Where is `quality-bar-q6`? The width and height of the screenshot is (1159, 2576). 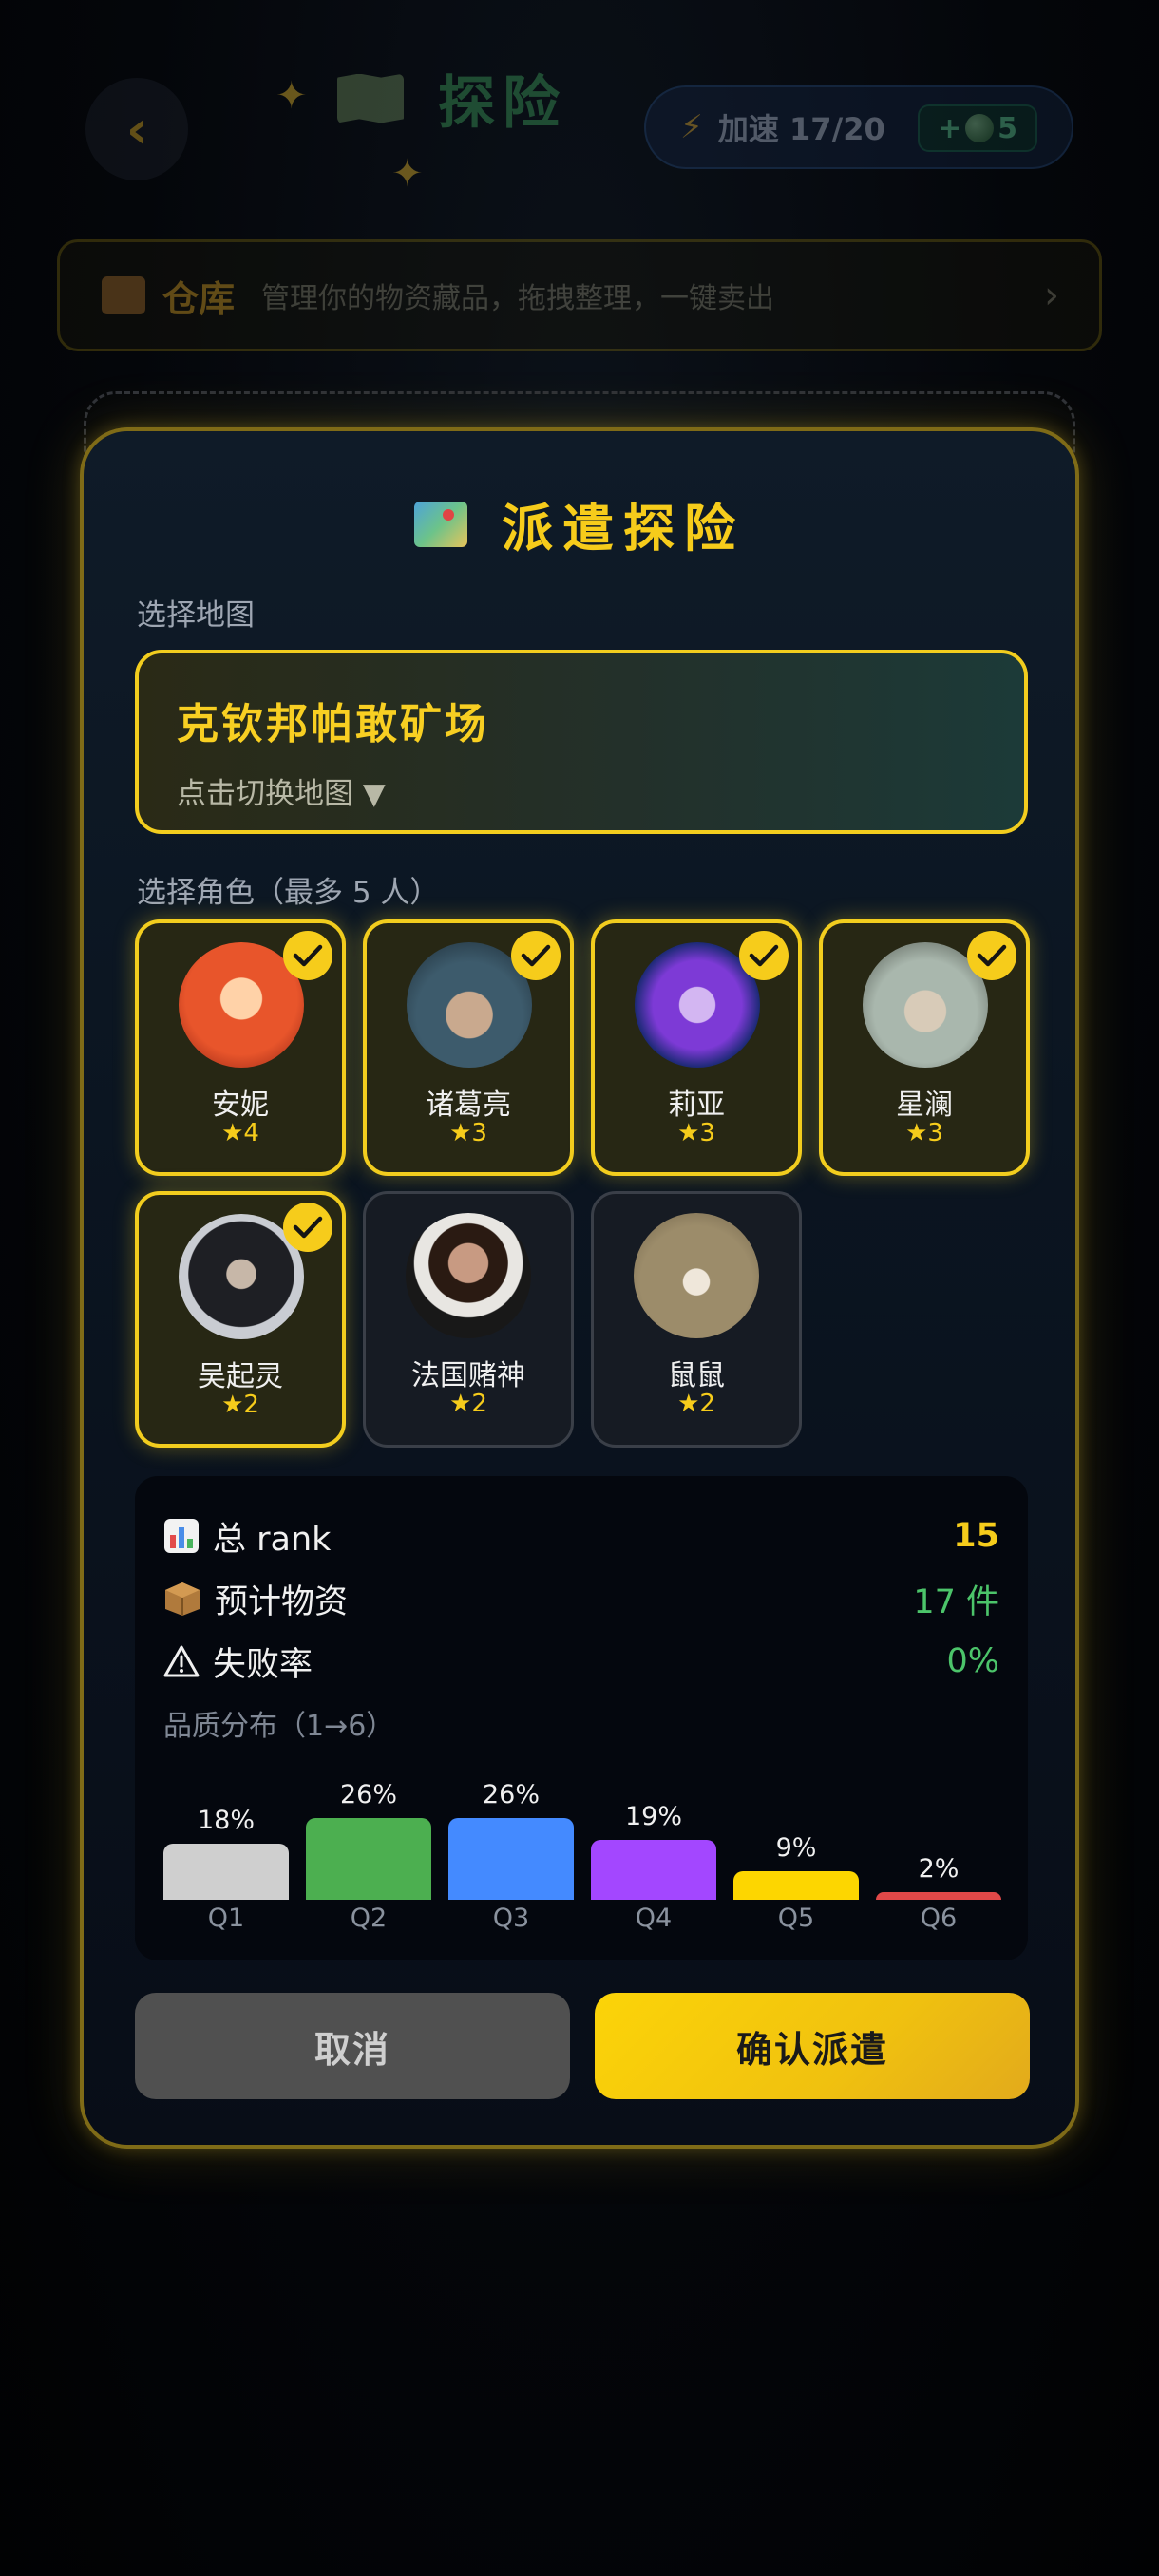
quality-bar-q6 is located at coordinates (938, 1896).